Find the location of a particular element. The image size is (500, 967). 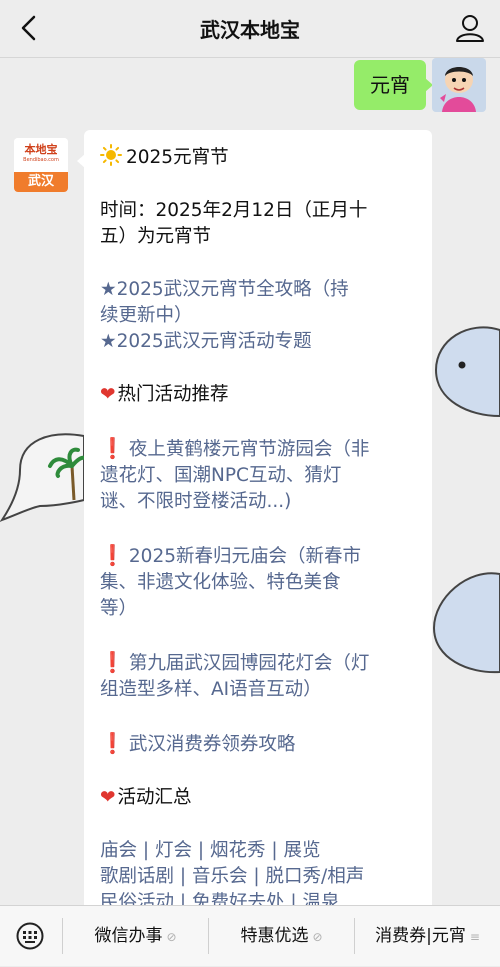

menu-item-wechat-services: 微信办事 ⊘ is located at coordinates (135, 936).